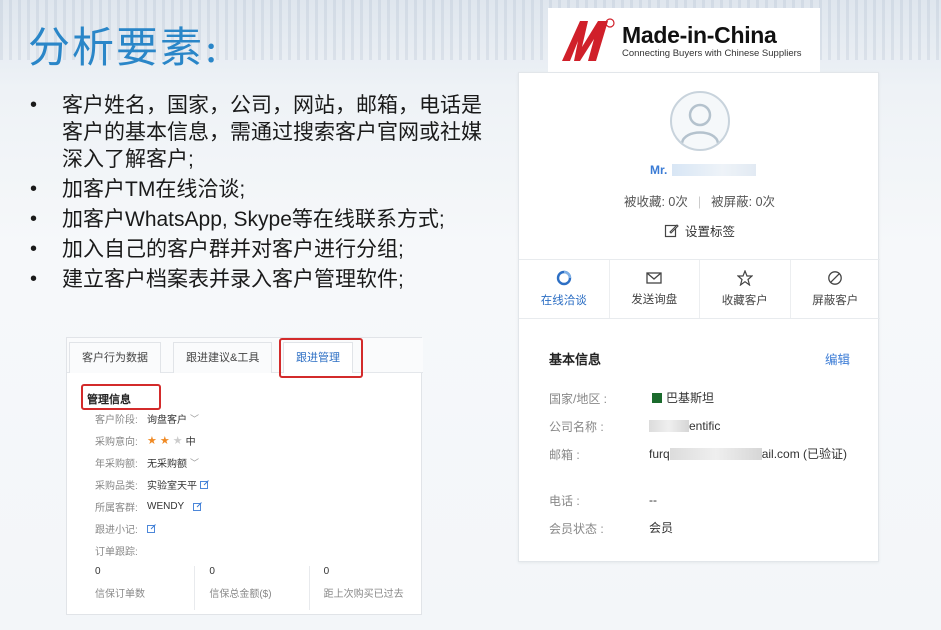 This screenshot has width=941, height=630. Describe the element at coordinates (564, 501) in the screenshot. I see `info-label: 电话 :` at that location.